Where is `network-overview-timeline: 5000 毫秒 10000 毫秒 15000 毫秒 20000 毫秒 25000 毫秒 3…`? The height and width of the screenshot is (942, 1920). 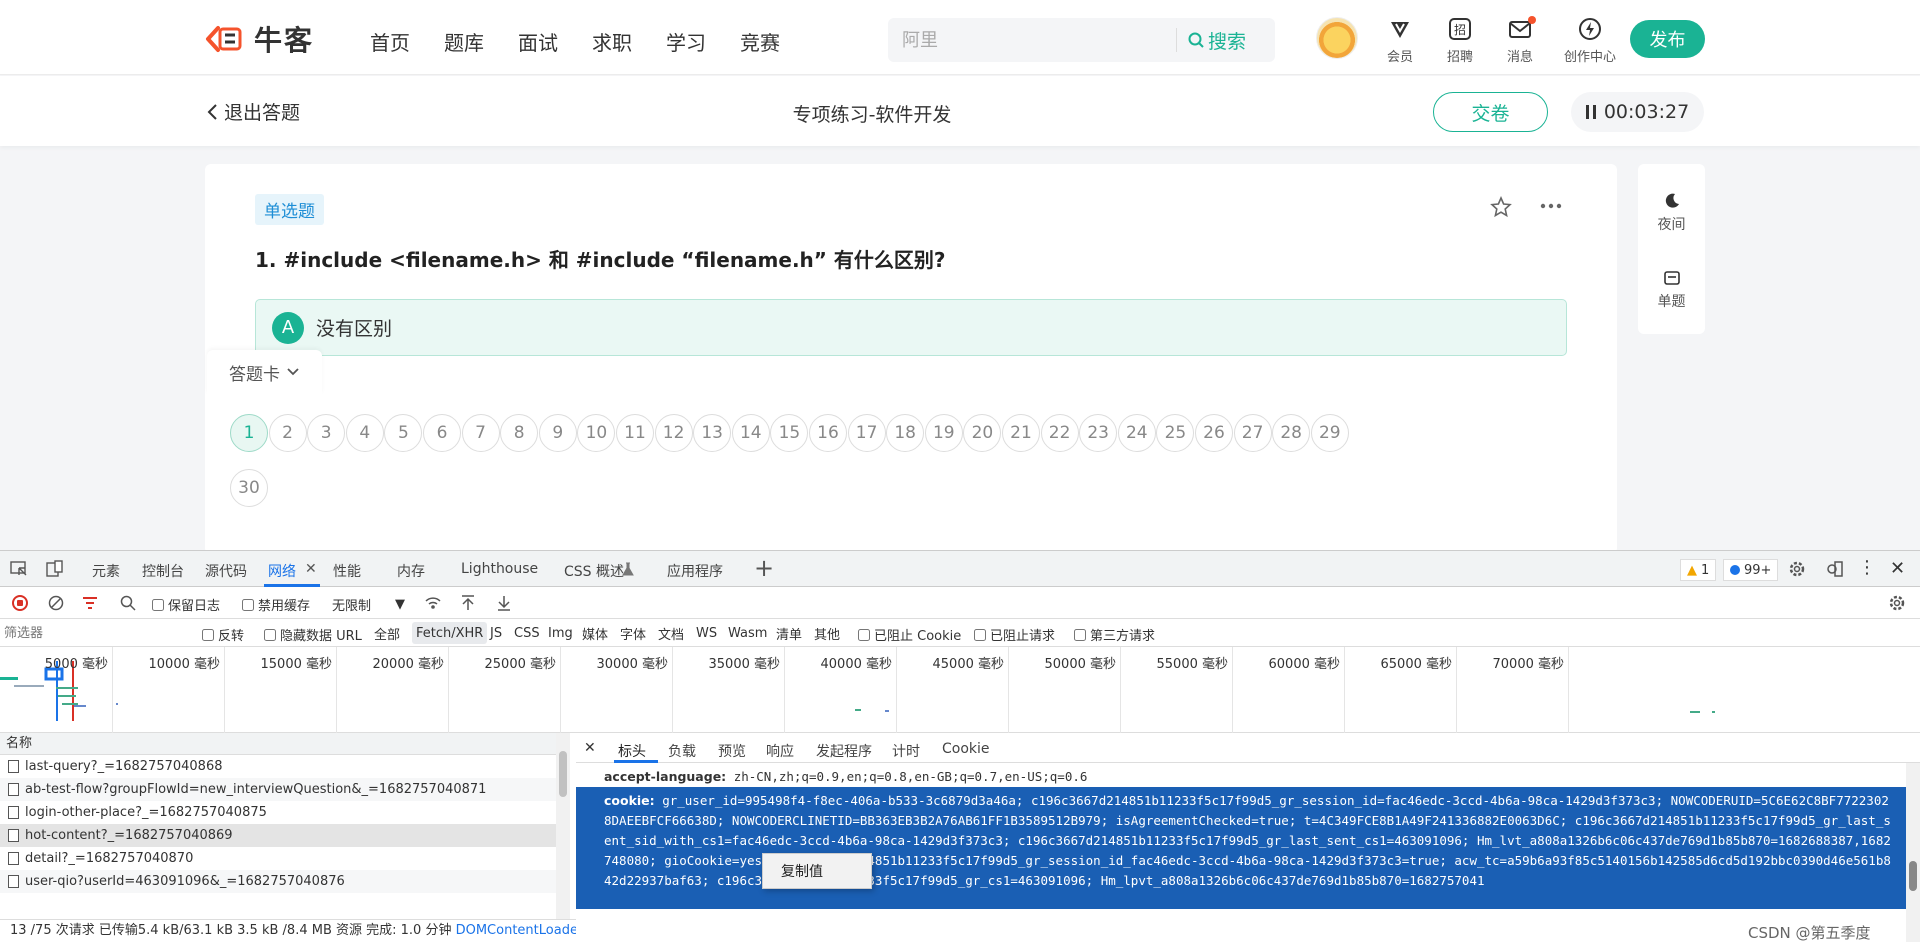
network-overview-timeline: 5000 毫秒 10000 毫秒 15000 毫秒 20000 毫秒 25000 毫秒 3… is located at coordinates (960, 690).